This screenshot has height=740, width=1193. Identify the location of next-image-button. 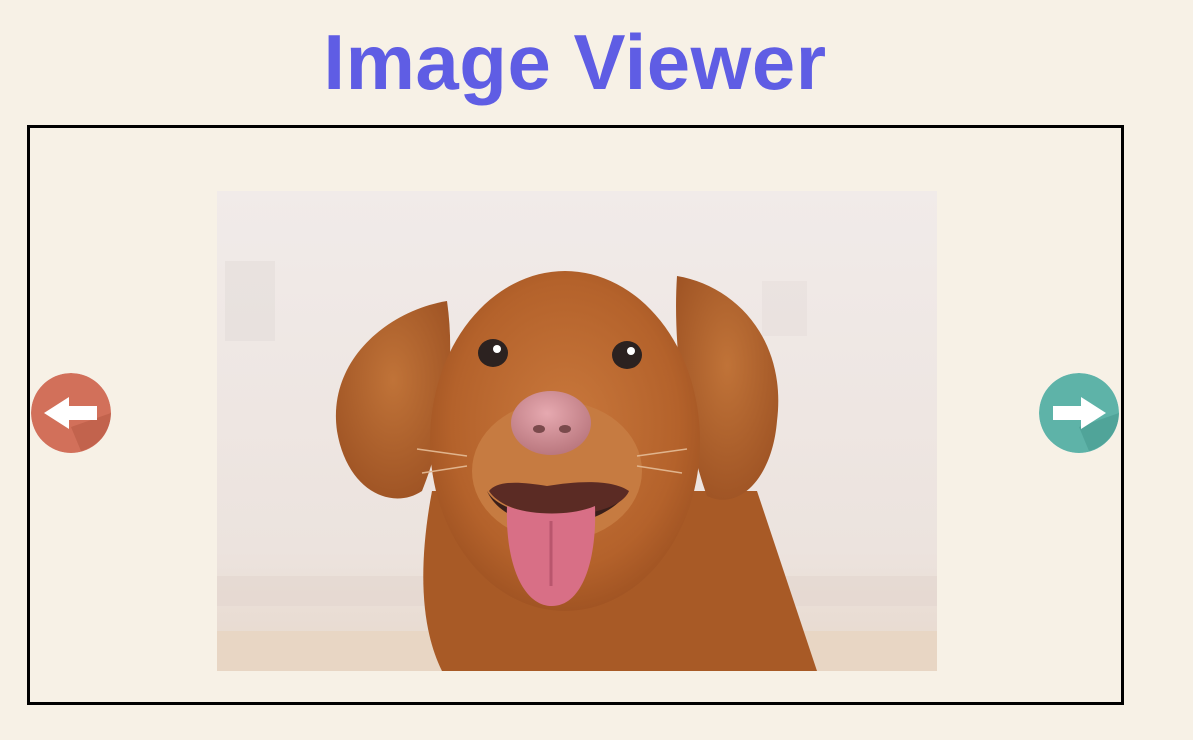
(1079, 413).